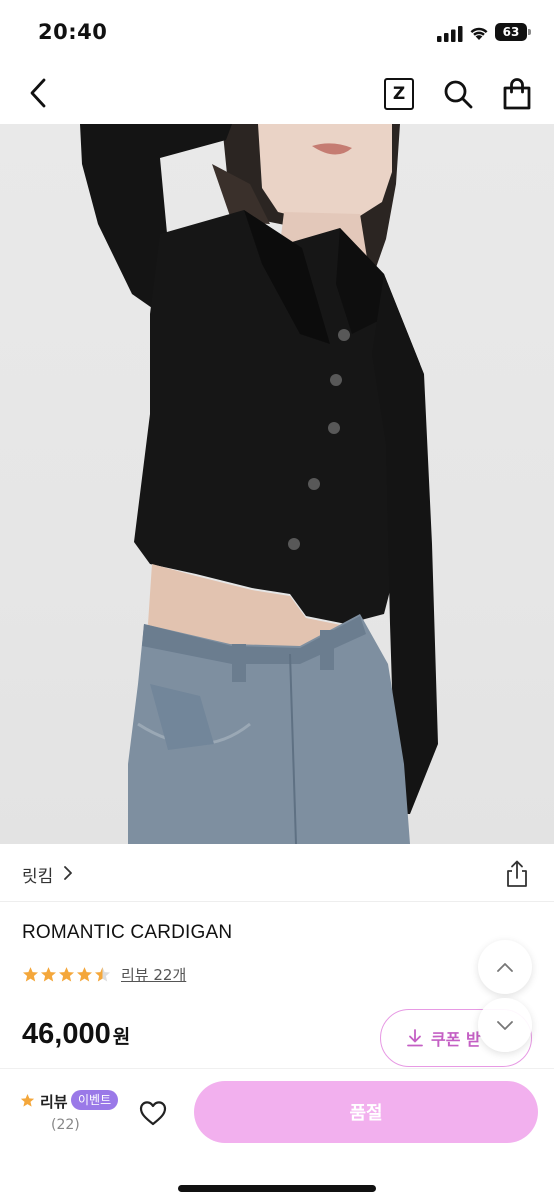  Describe the element at coordinates (517, 94) in the screenshot. I see `shopping-bag-icon` at that location.